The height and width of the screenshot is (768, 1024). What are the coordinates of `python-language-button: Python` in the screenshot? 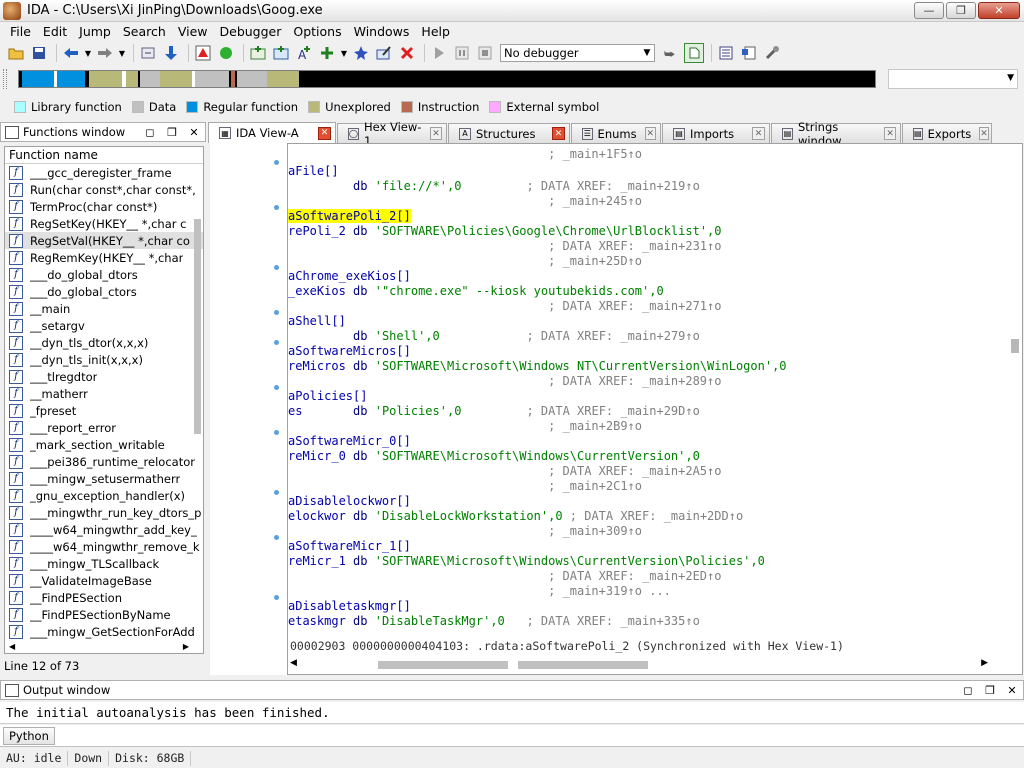 It's located at (29, 736).